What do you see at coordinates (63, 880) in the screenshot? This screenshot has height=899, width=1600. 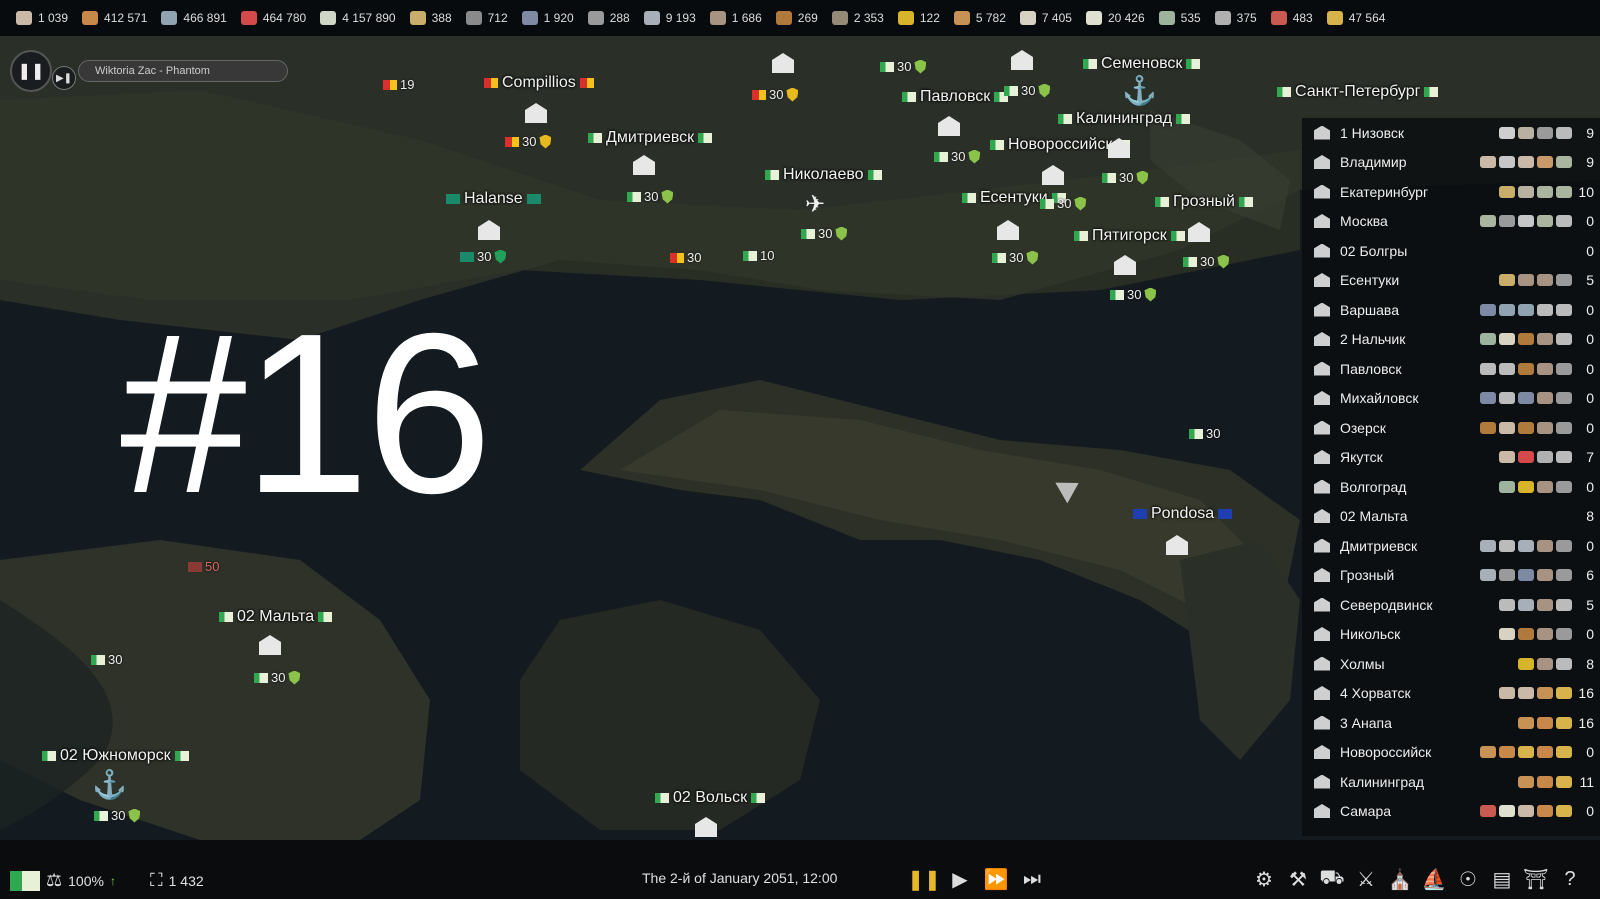 I see `approval-indicator: ⚖ 100% ↑` at bounding box center [63, 880].